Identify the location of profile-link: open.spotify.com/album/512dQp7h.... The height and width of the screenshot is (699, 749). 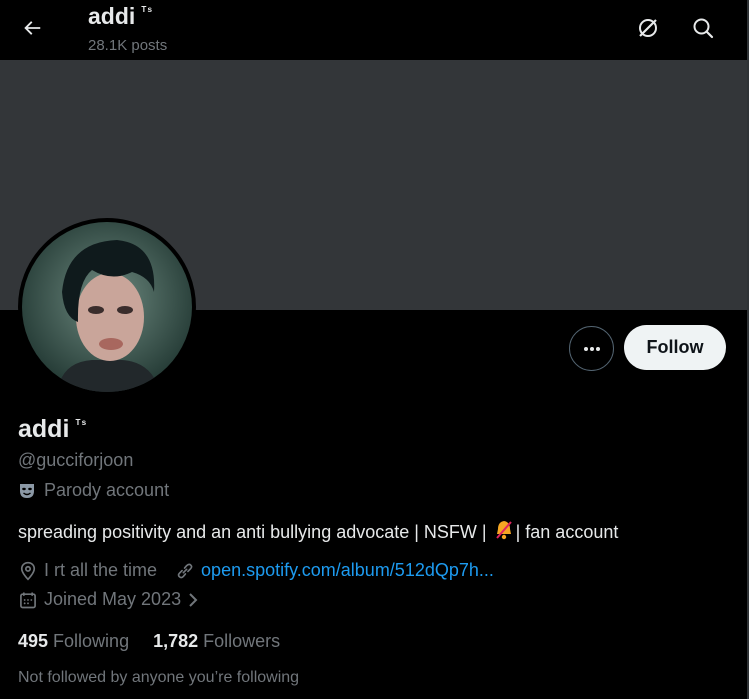
(347, 570).